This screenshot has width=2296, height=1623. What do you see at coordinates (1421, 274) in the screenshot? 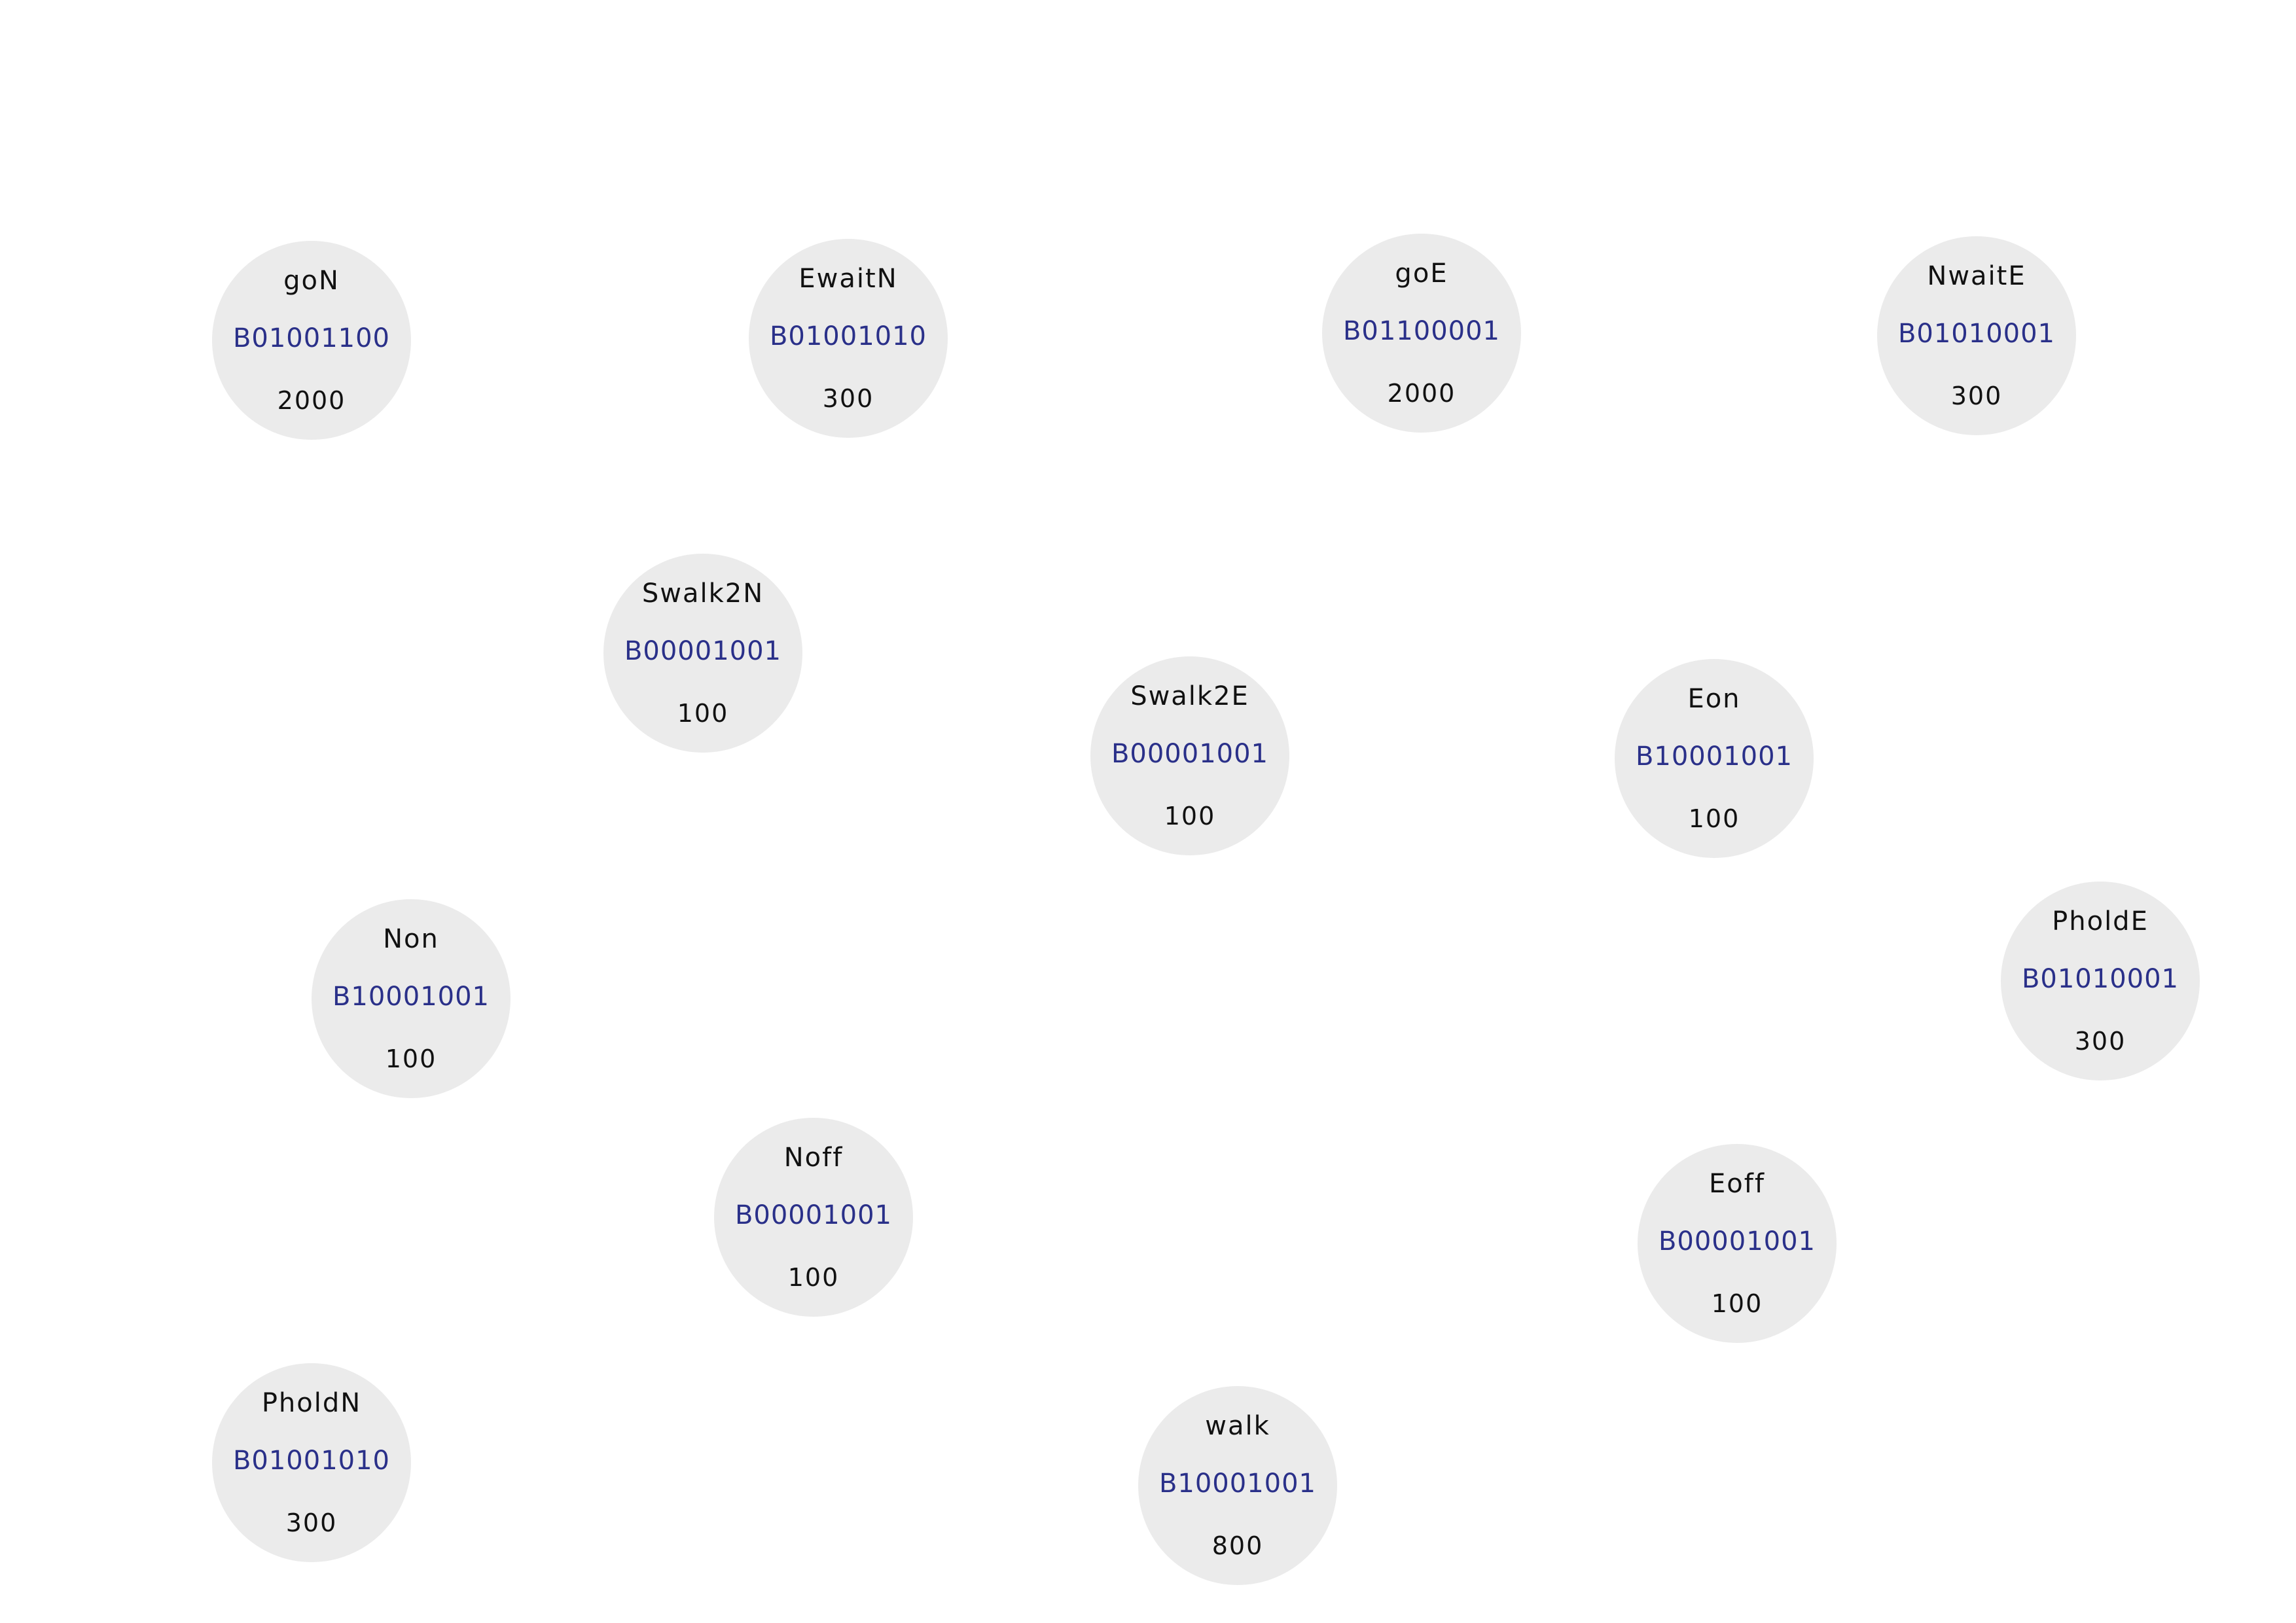
I see `state-name: goE` at bounding box center [1421, 274].